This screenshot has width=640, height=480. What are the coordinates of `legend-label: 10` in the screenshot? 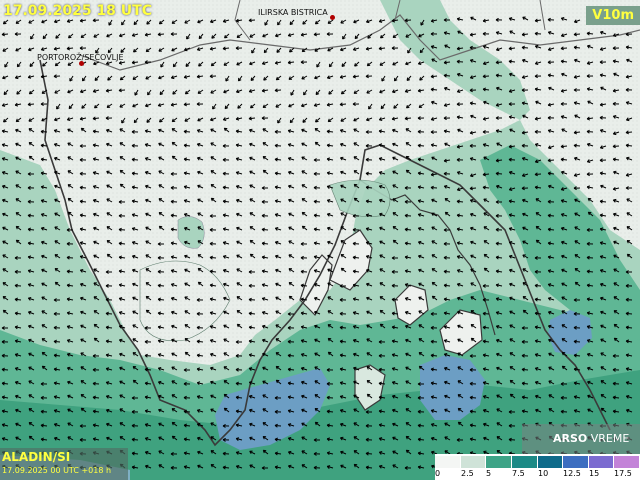 It's located at (543, 473).